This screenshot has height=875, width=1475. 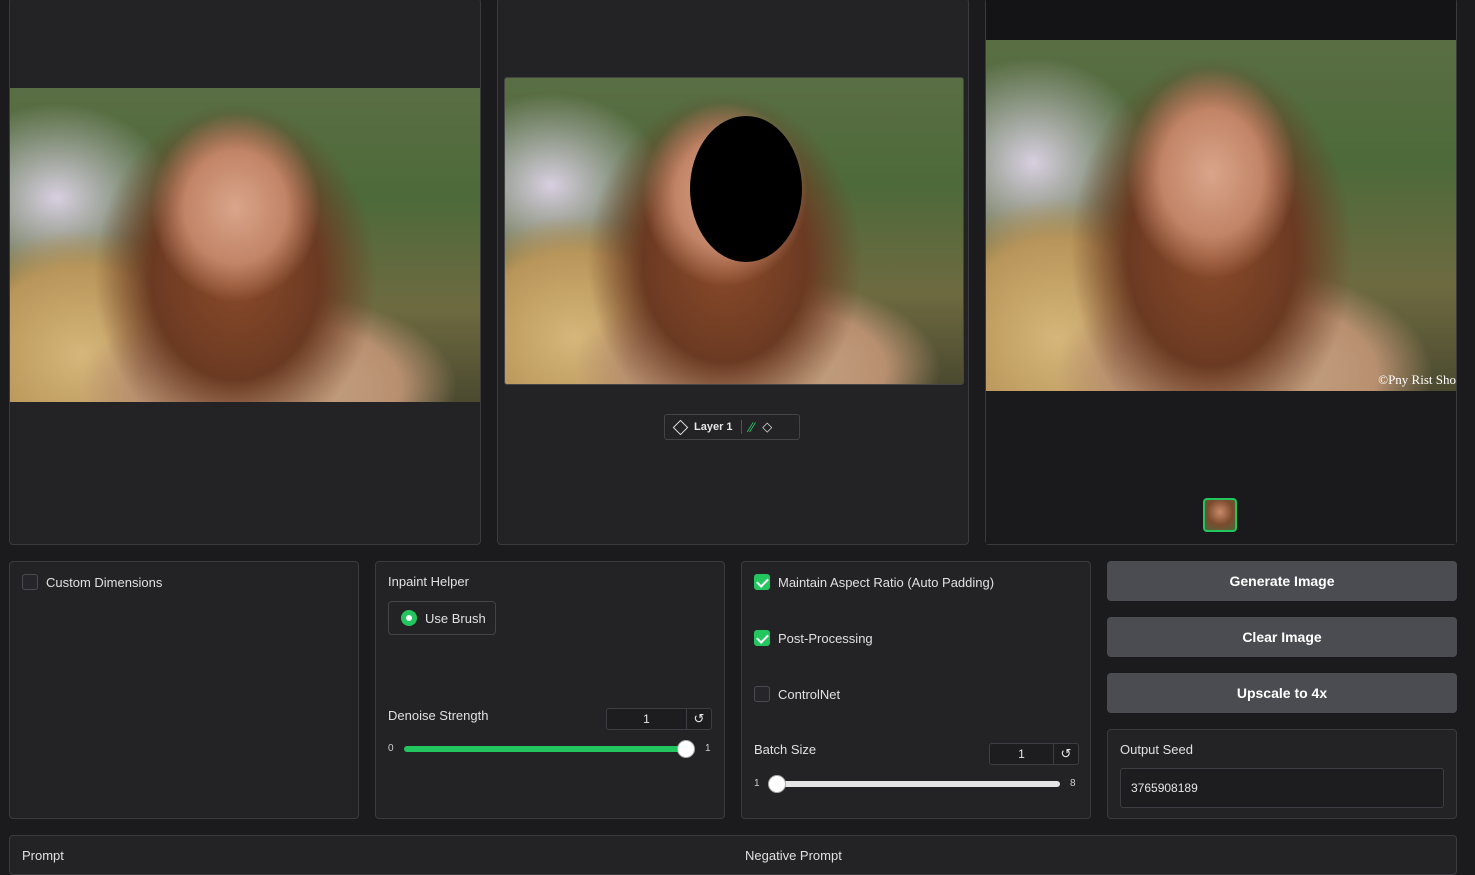 What do you see at coordinates (1282, 637) in the screenshot?
I see `clear-image-button: Clear Image` at bounding box center [1282, 637].